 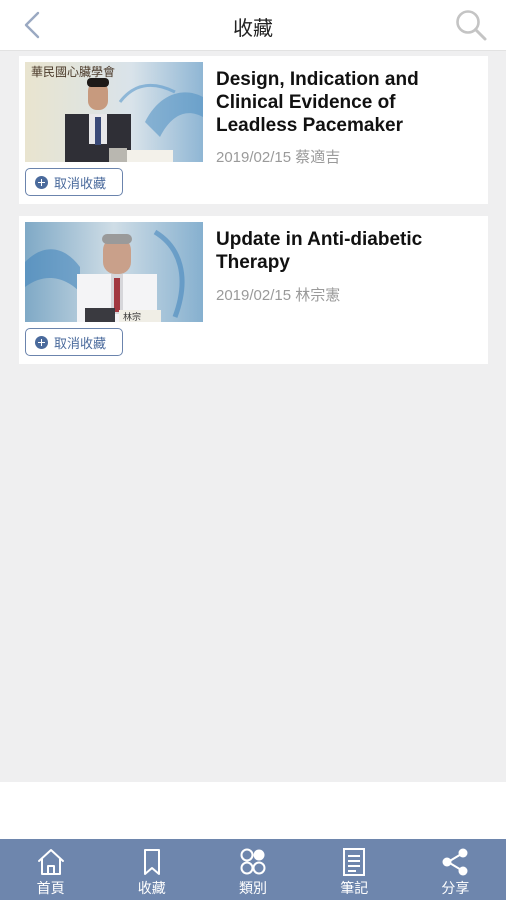 I want to click on bottom-spacer, so click(x=253, y=810).